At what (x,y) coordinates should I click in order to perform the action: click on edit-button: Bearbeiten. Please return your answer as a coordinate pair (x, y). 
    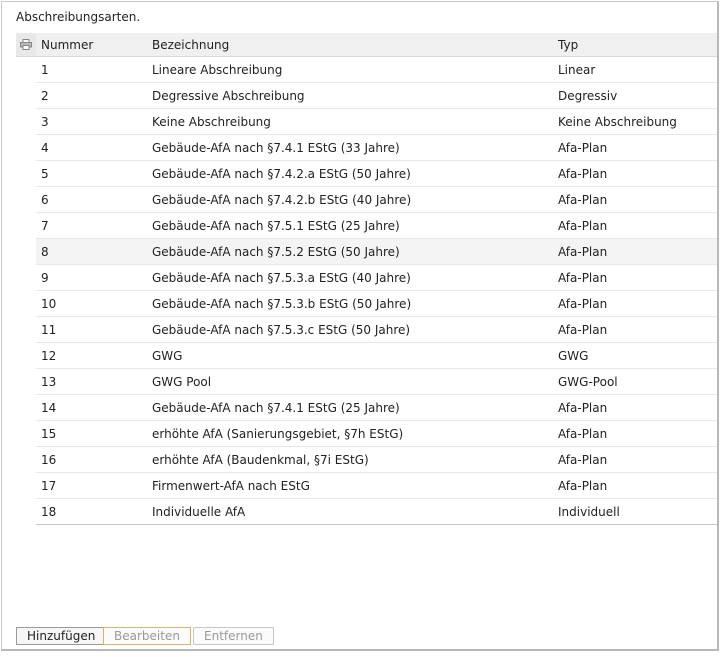
    Looking at the image, I should click on (147, 636).